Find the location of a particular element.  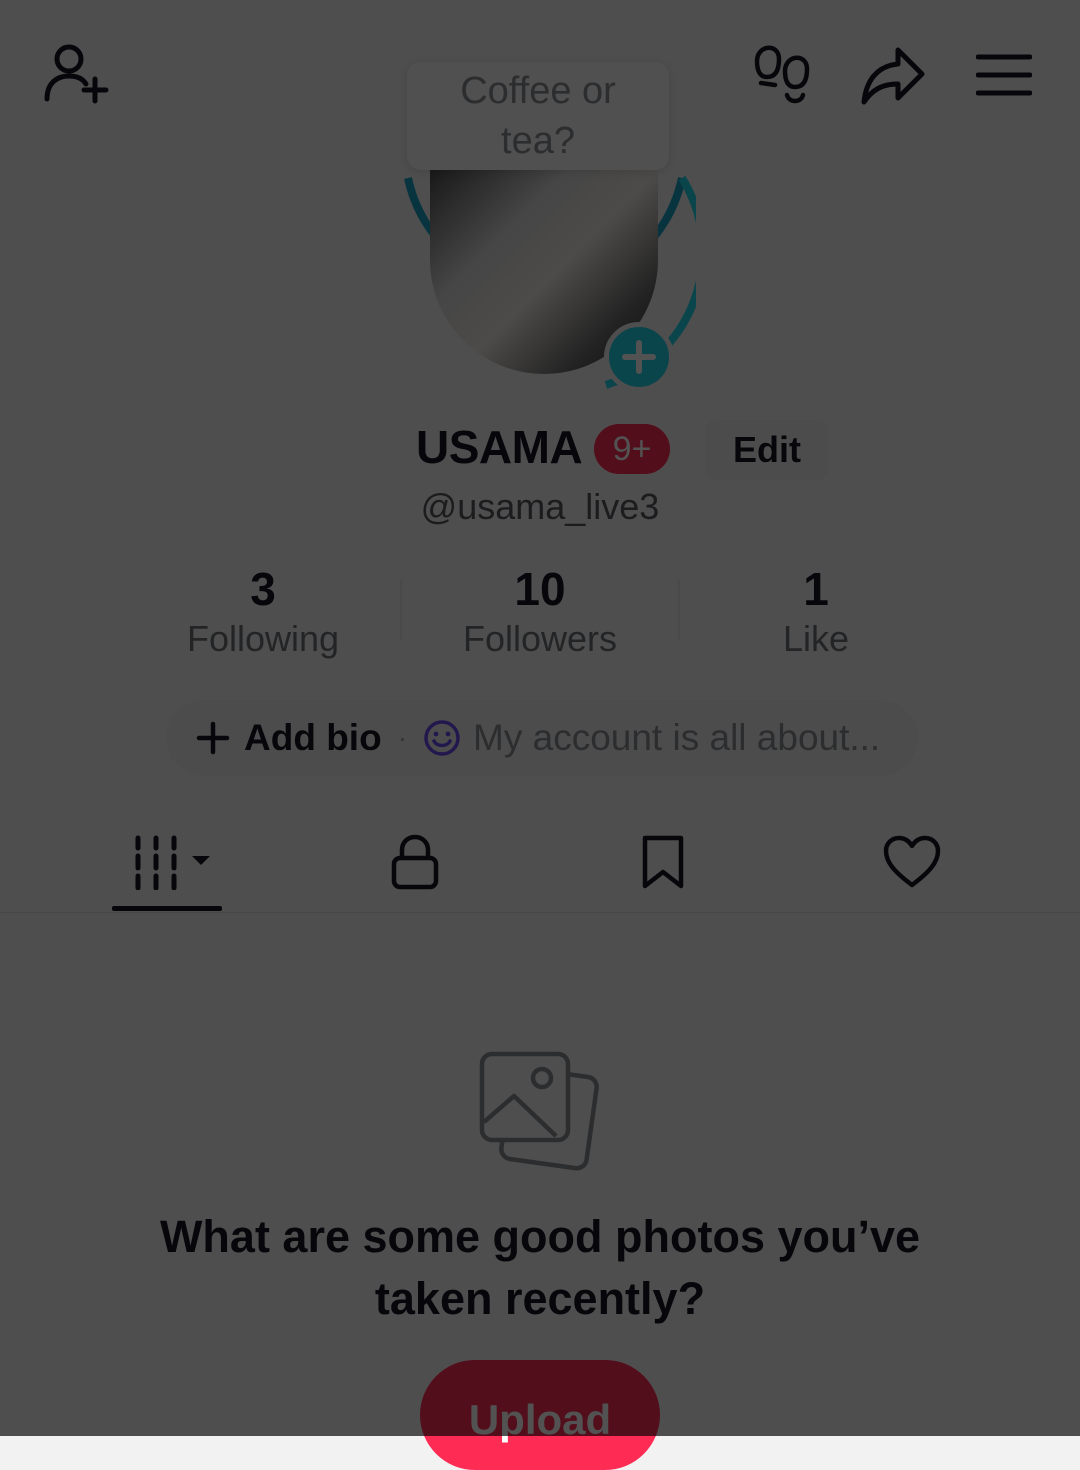

stat-value: 1 is located at coordinates (816, 589).